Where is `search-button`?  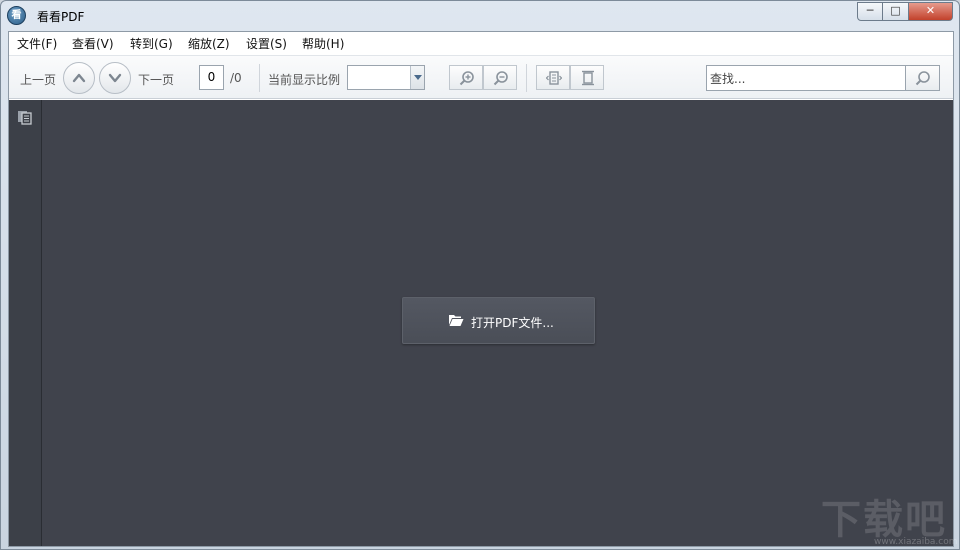
search-button is located at coordinates (922, 78).